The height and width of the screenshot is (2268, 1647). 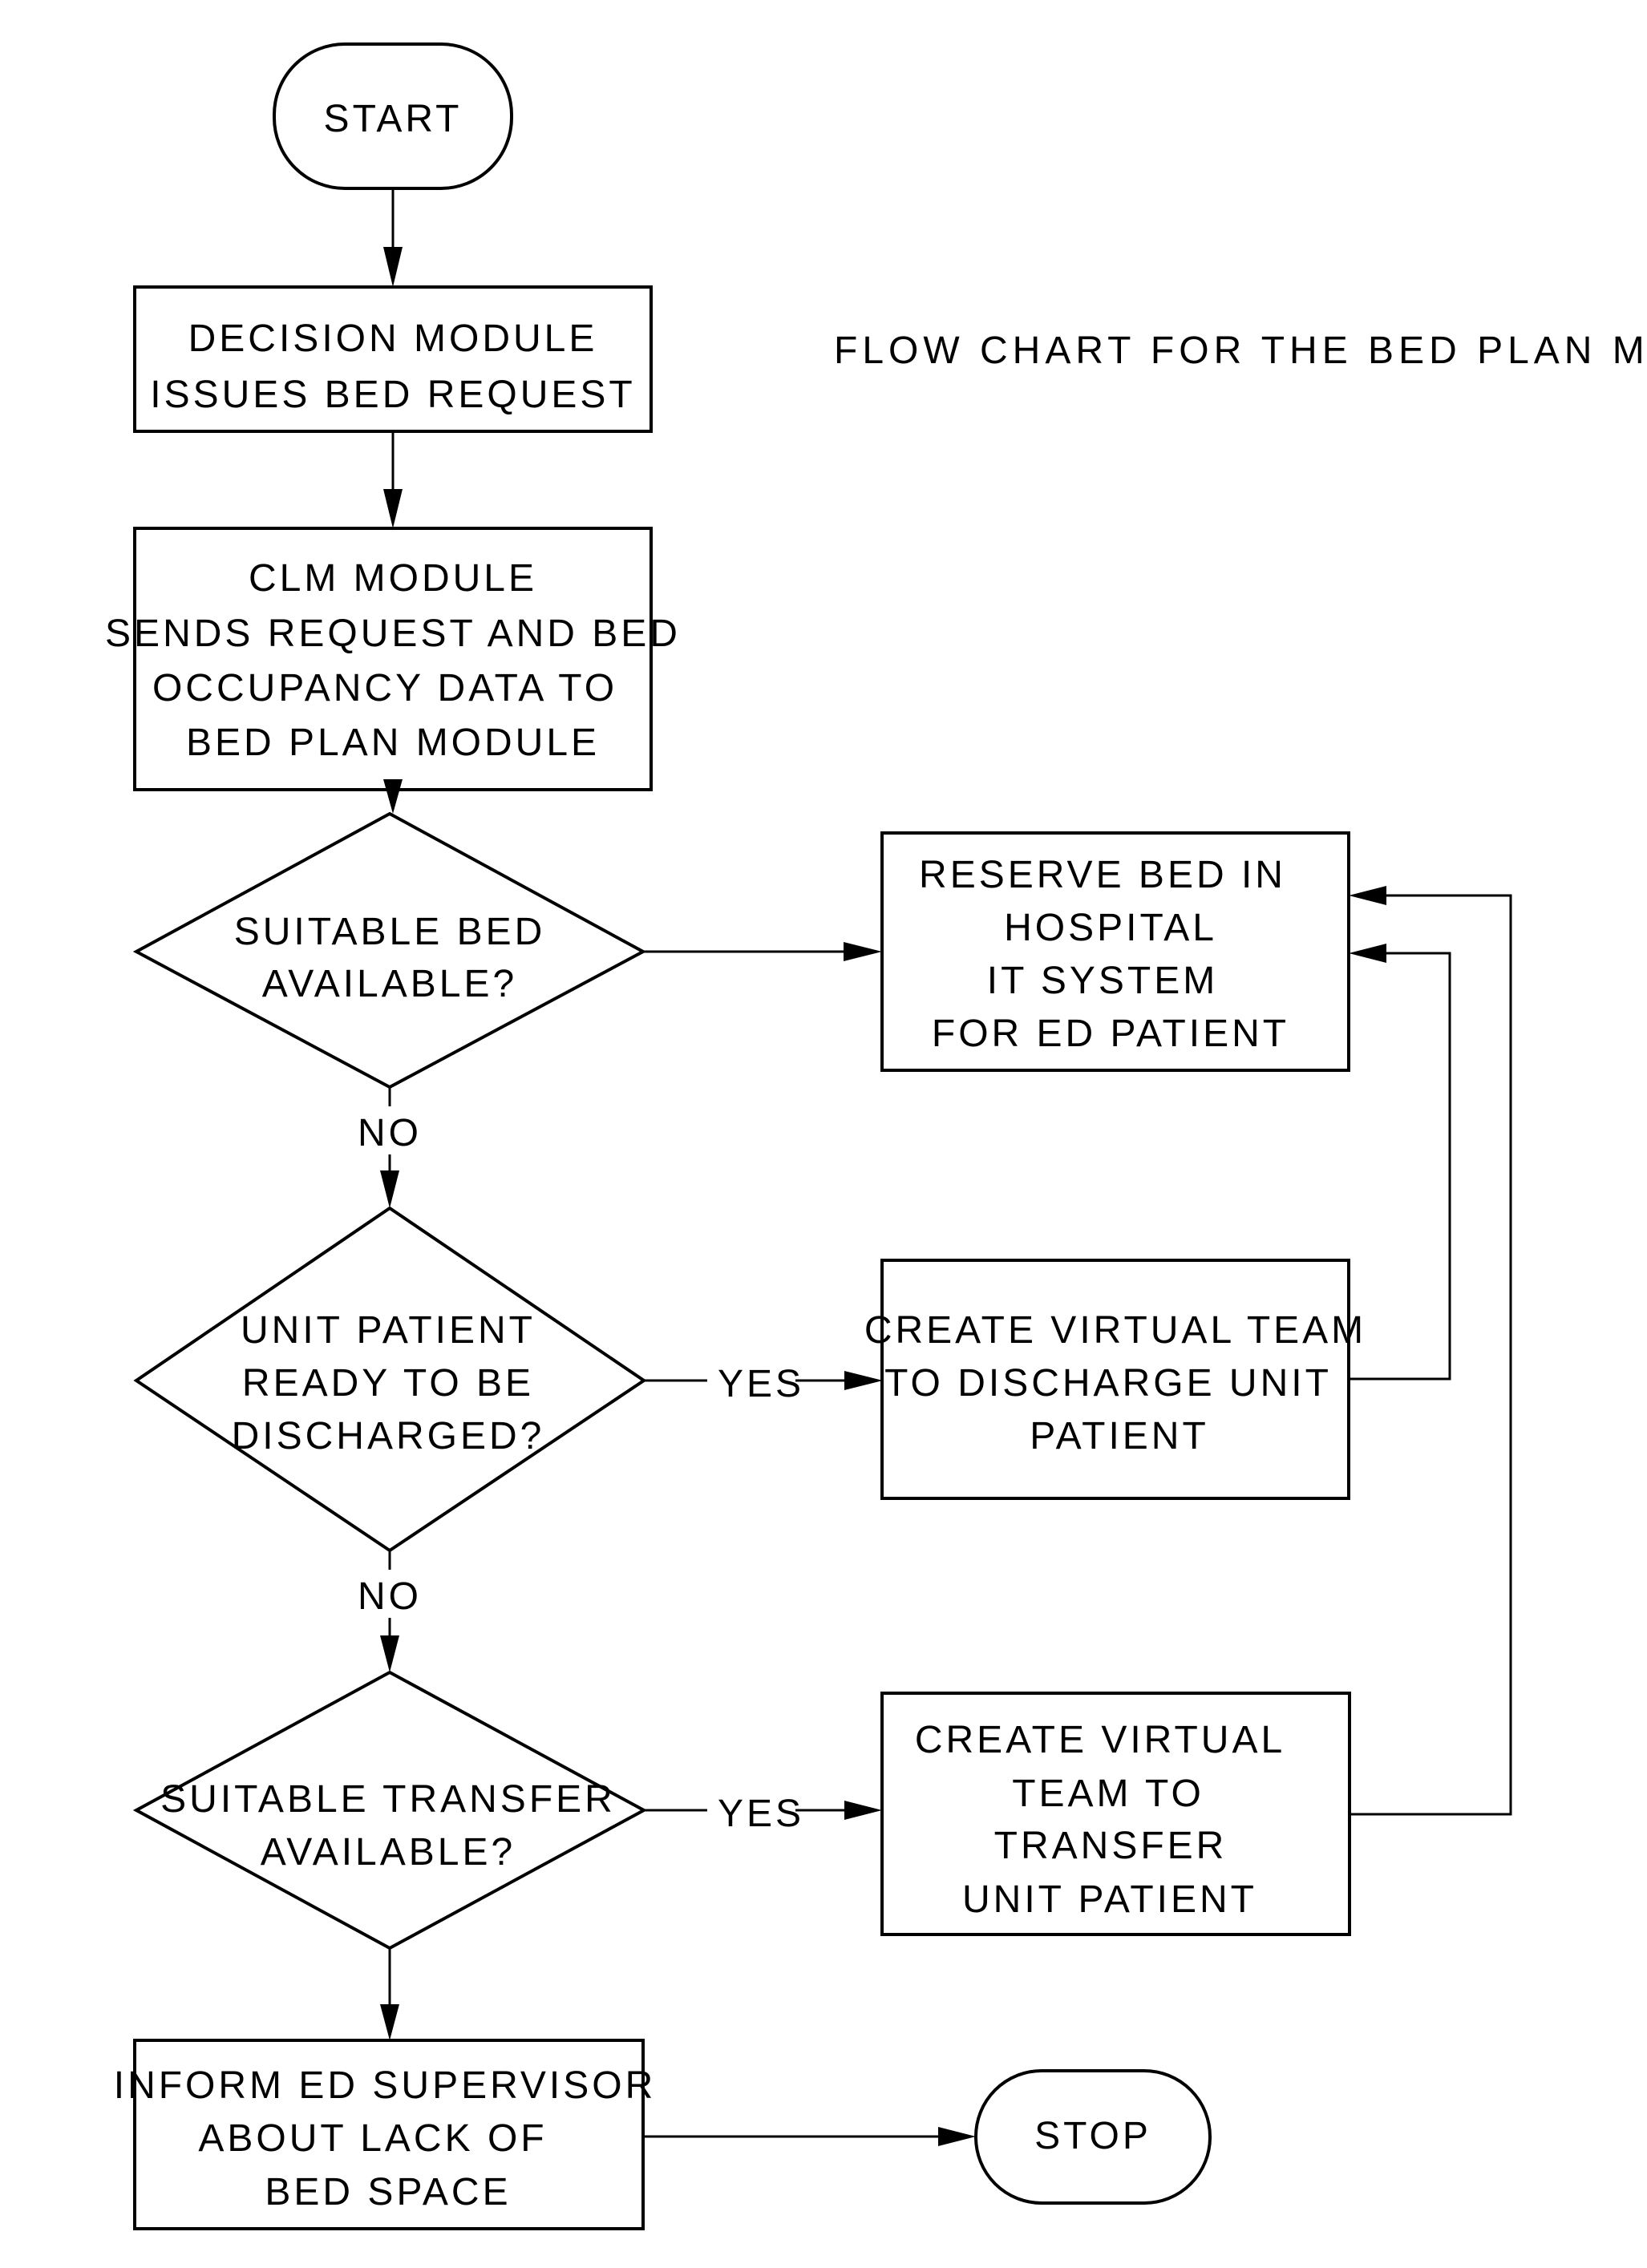 I want to click on no-label-1: NO, so click(x=390, y=1133).